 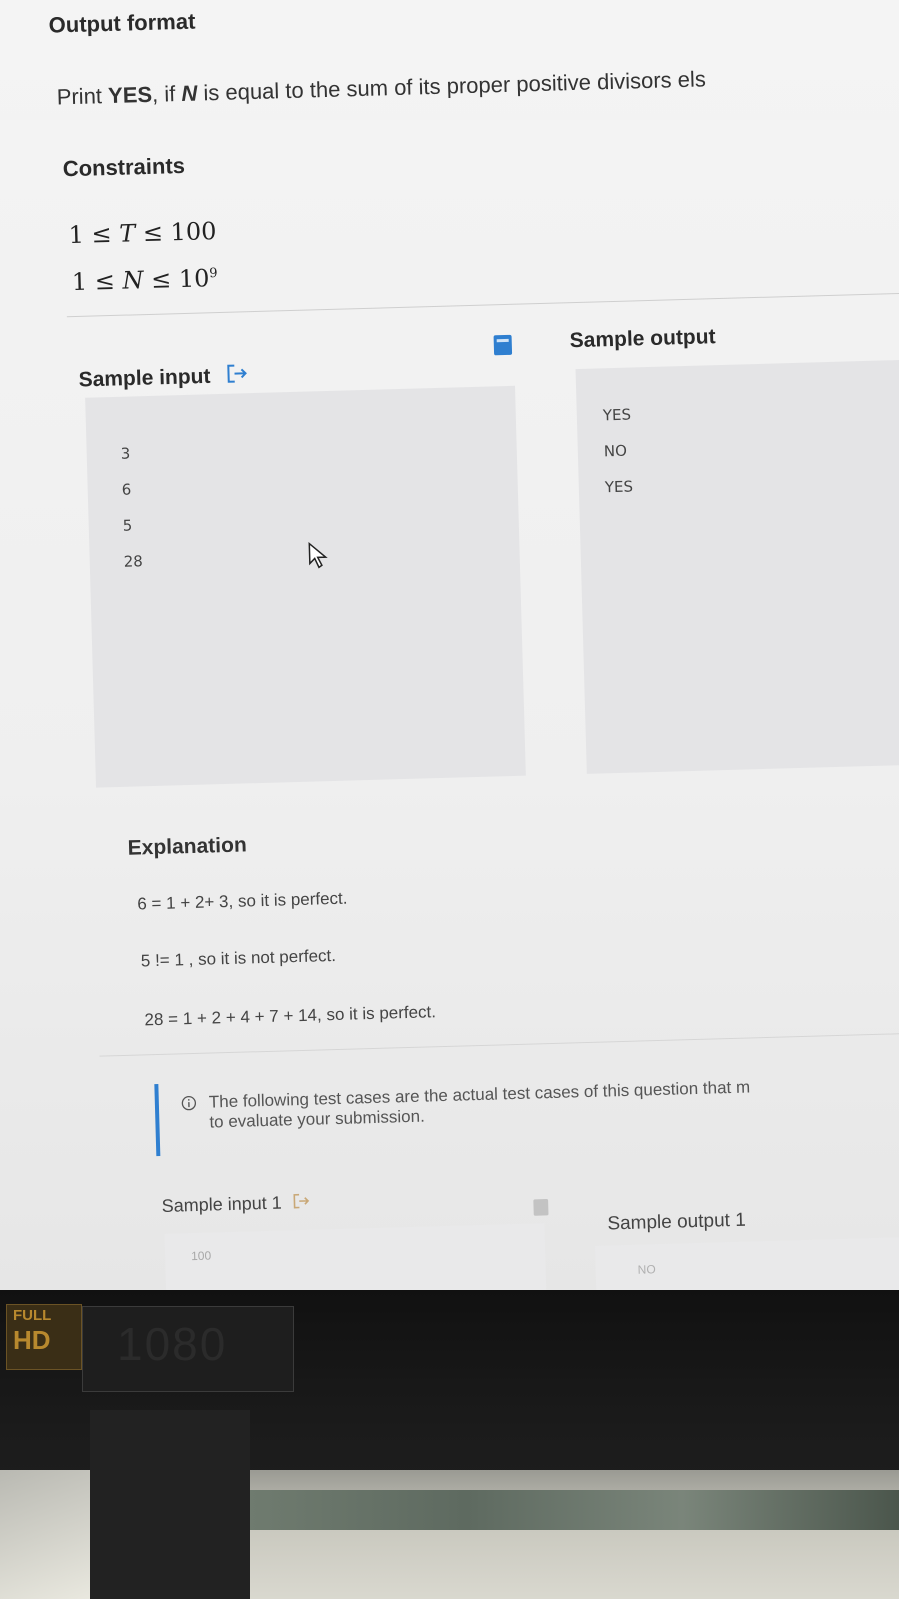 I want to click on sample-input-title: Sample input, so click(x=163, y=378).